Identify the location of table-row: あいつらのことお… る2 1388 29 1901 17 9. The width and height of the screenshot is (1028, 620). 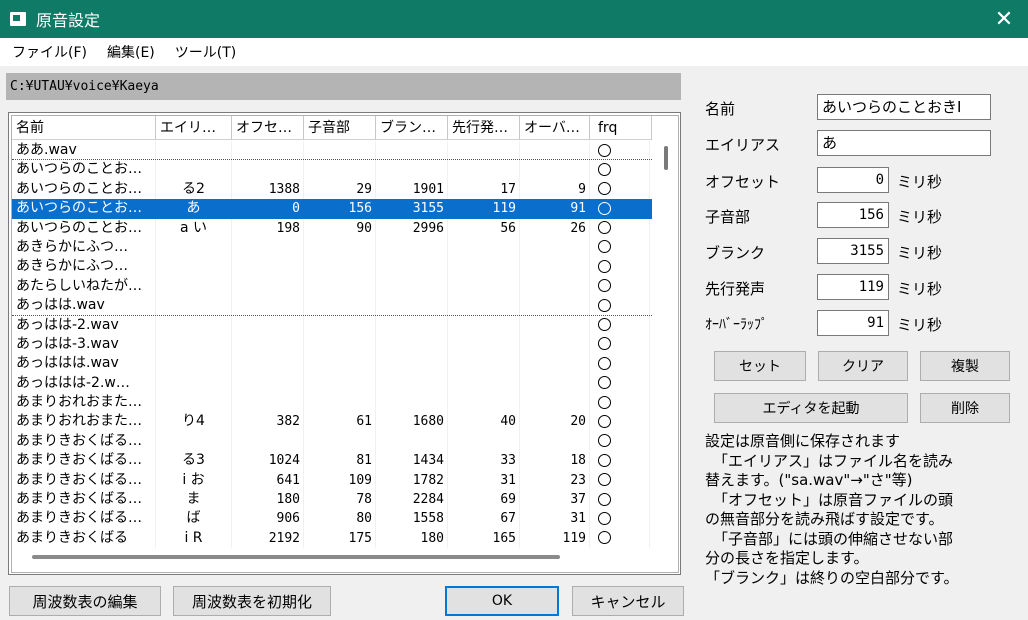
(332, 189).